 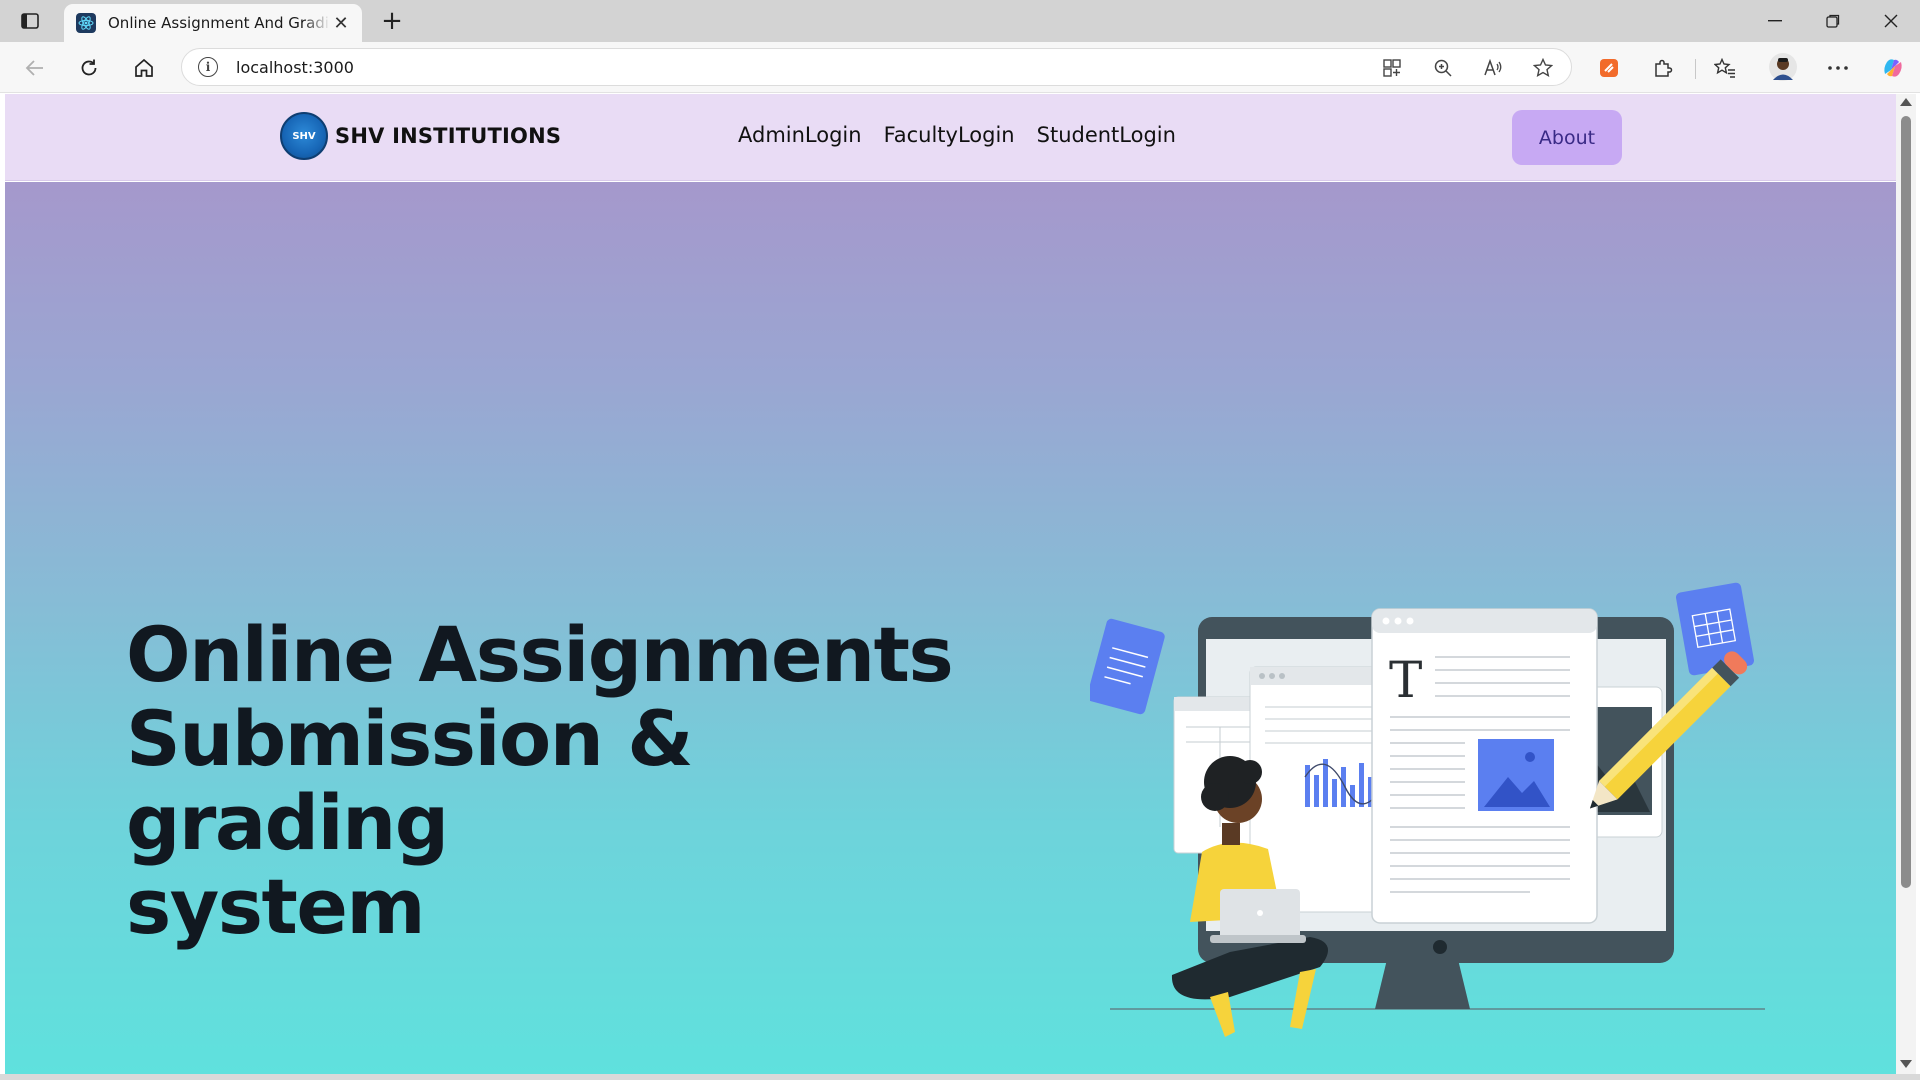 What do you see at coordinates (876, 67) in the screenshot?
I see `address-bar: i localhost:3000` at bounding box center [876, 67].